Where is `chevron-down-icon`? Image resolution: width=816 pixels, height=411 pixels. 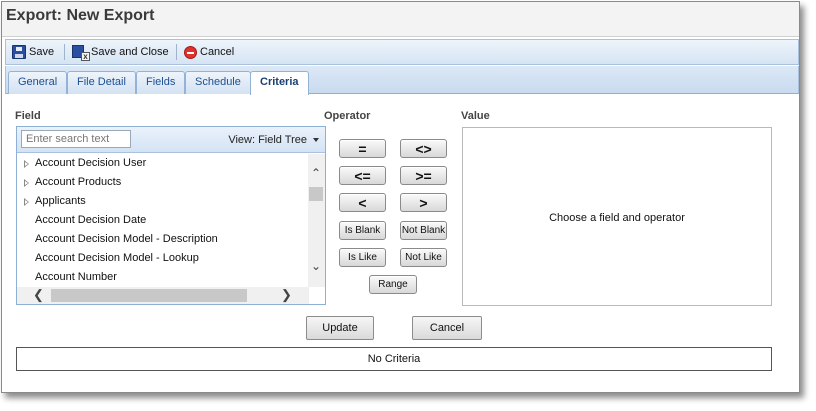 chevron-down-icon is located at coordinates (316, 140).